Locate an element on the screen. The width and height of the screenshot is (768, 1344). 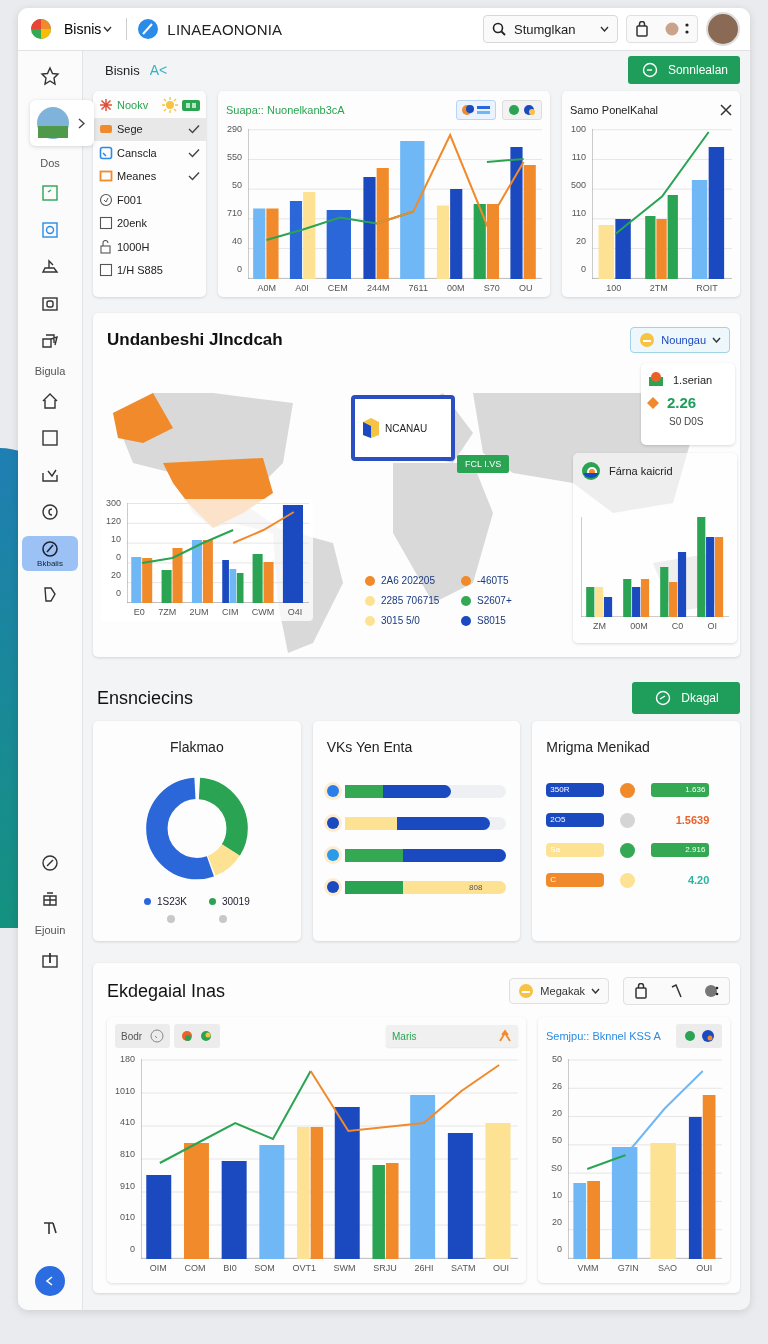
cluster-icon is located at coordinates (656, 380).